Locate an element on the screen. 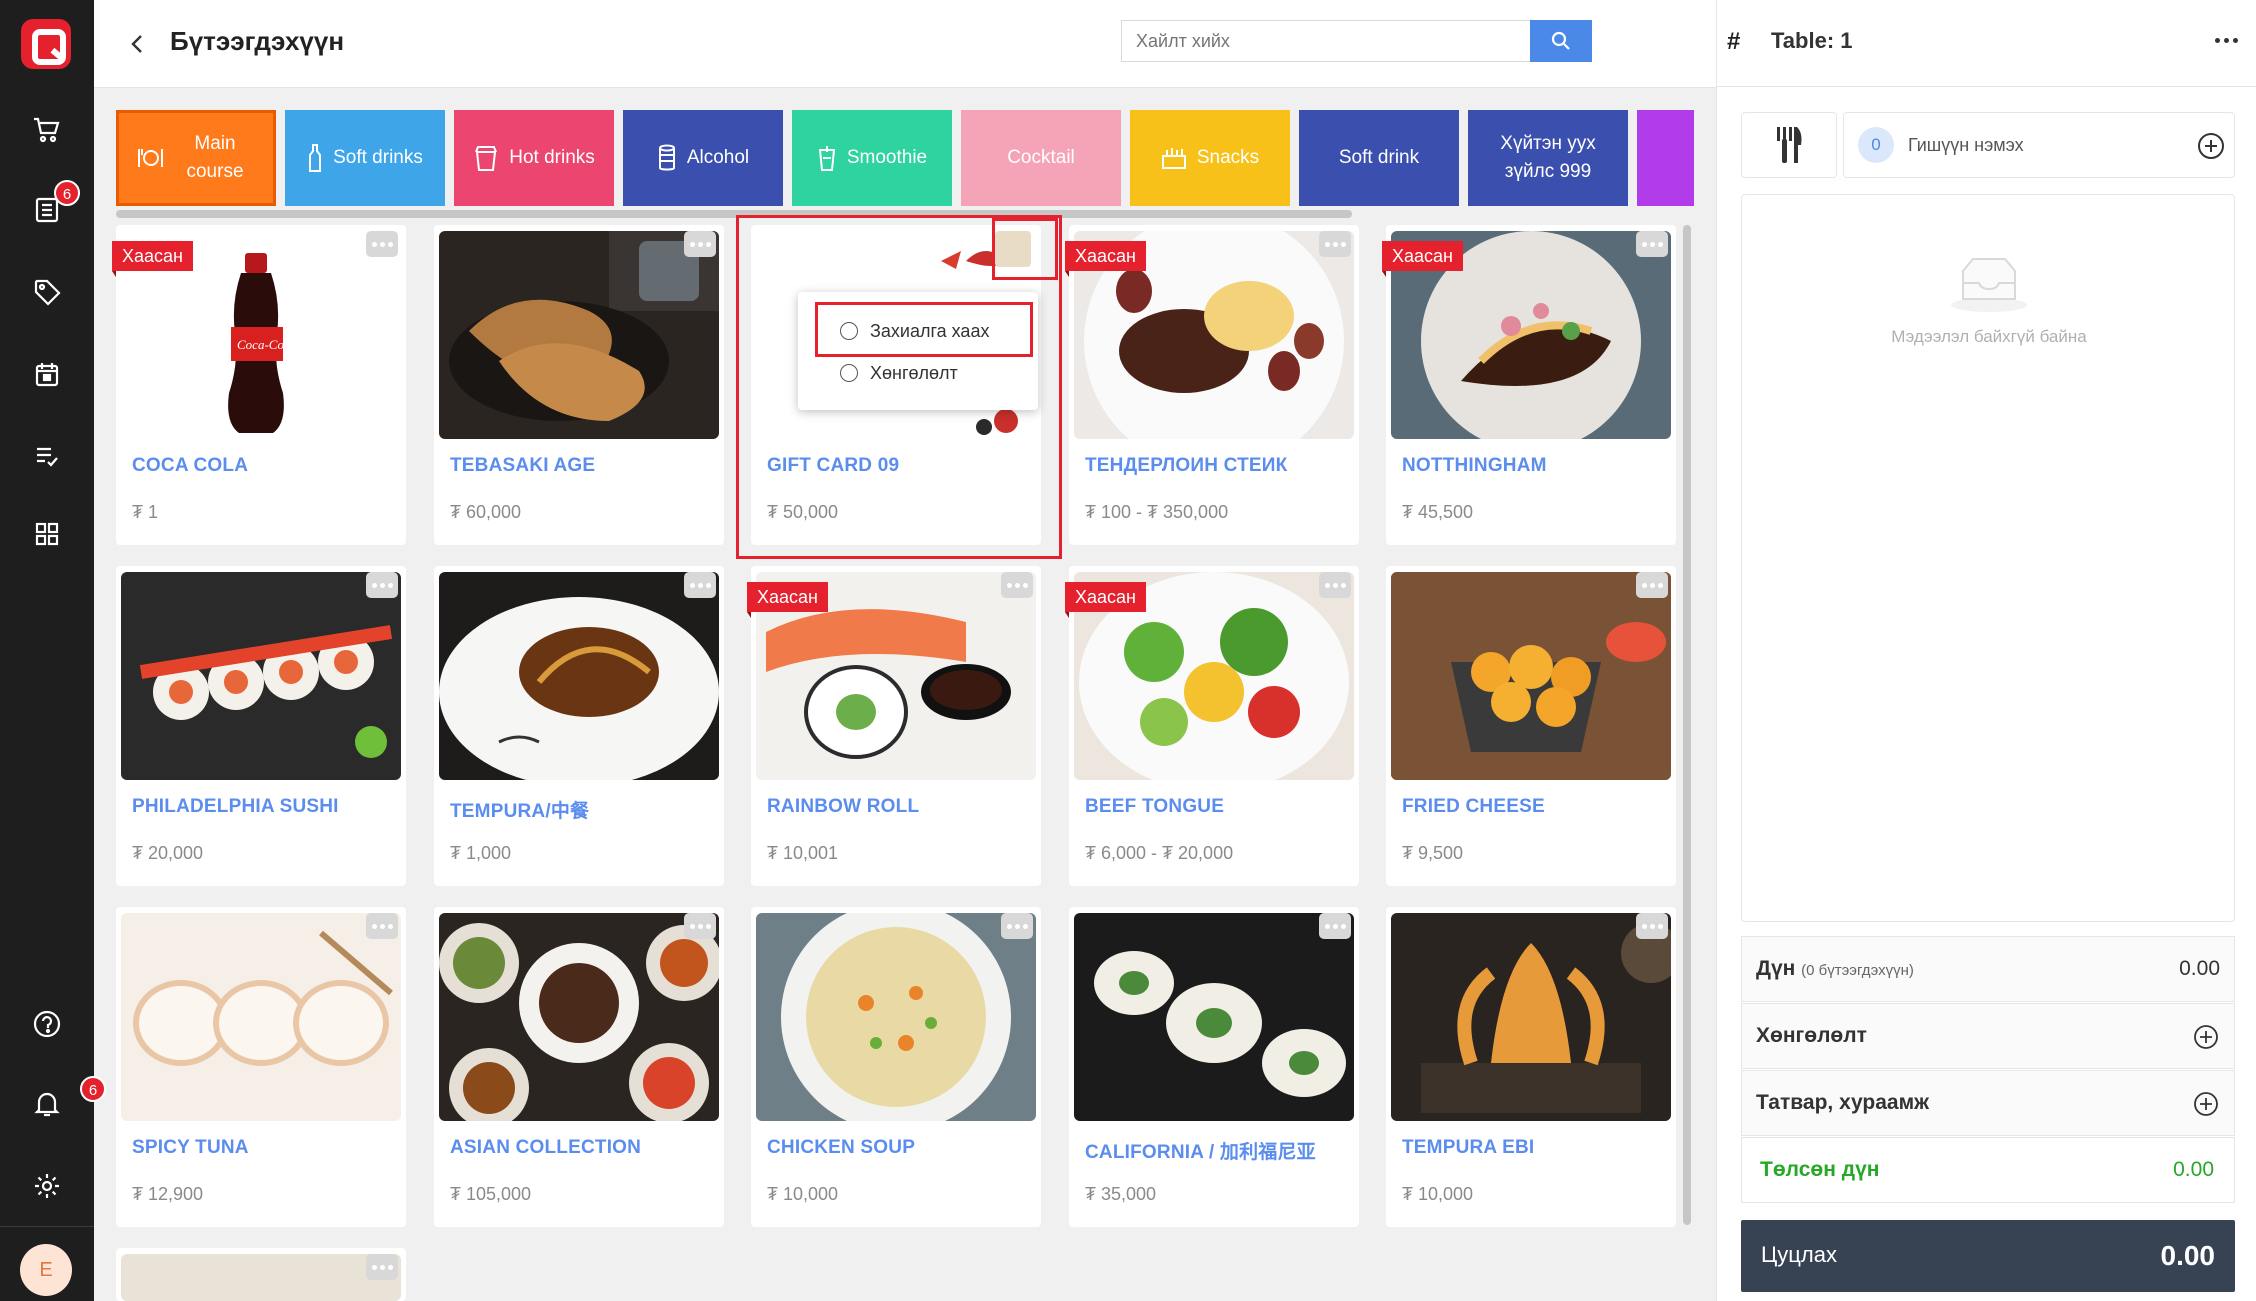 This screenshot has height=1301, width=2256. product-card-coca-cola: Coca-Cola Хаасан COCA COLA ₮ 1 is located at coordinates (259, 385).